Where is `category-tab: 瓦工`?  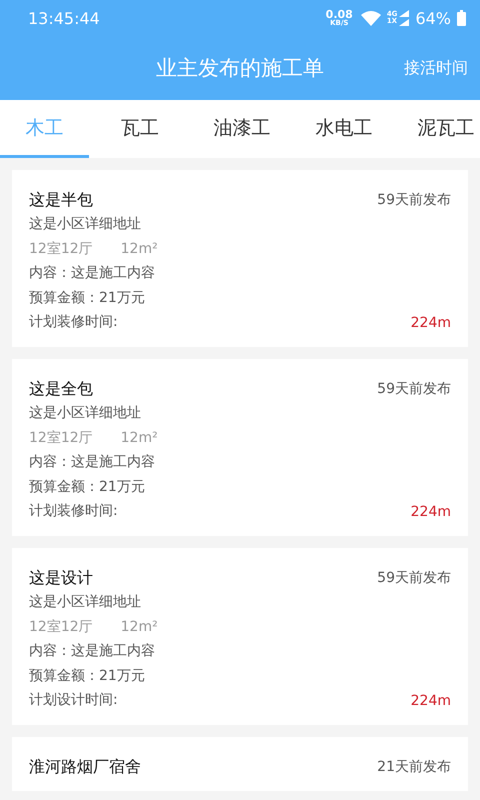 category-tab: 瓦工 is located at coordinates (140, 129).